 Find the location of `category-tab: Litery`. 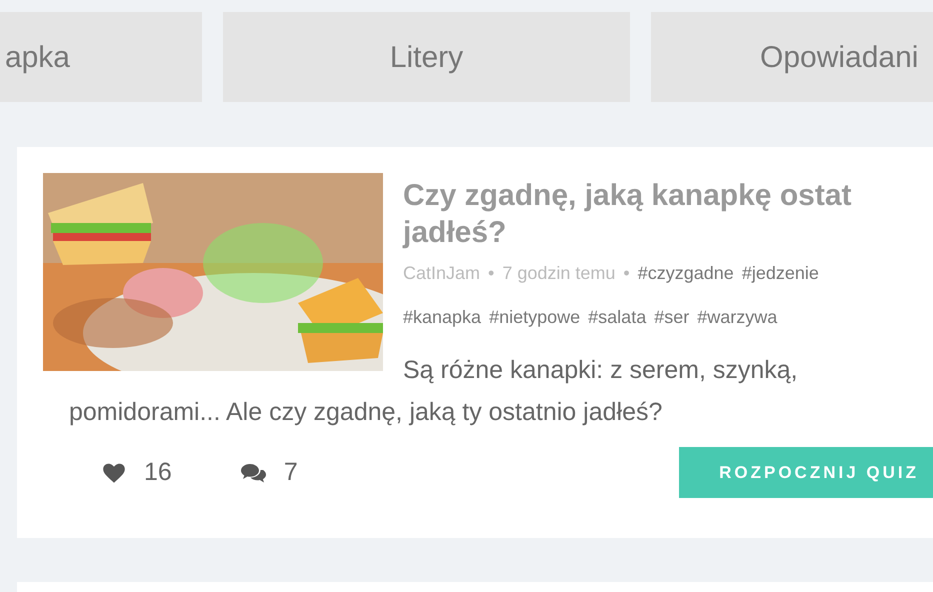

category-tab: Litery is located at coordinates (426, 57).